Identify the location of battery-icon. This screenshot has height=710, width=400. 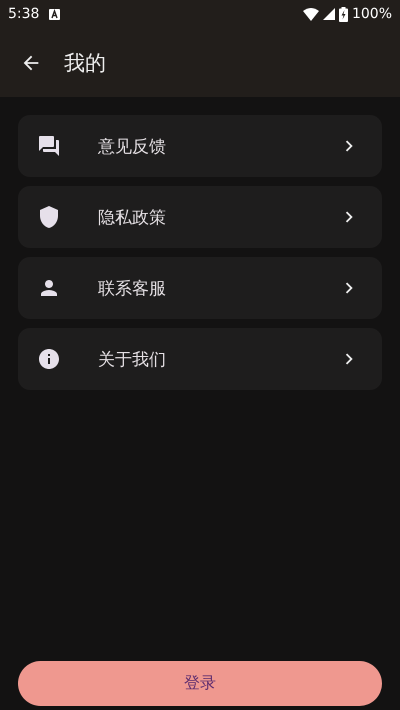
(343, 14).